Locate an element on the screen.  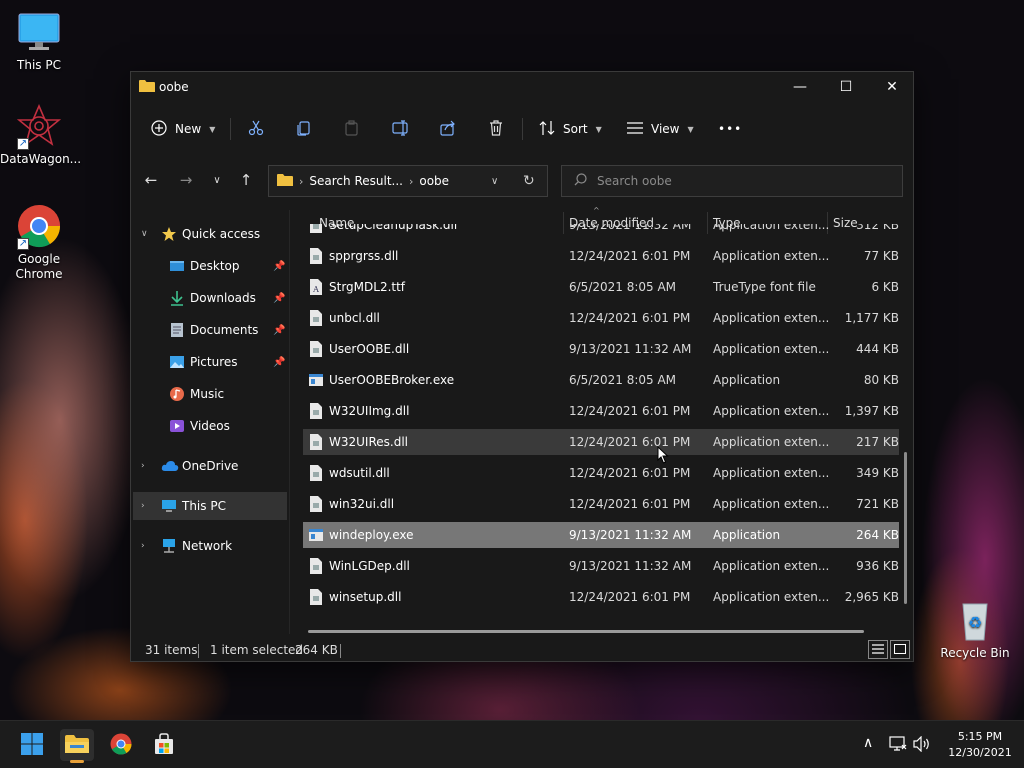
arrow-up-icon: ↑ is located at coordinates (246, 180).